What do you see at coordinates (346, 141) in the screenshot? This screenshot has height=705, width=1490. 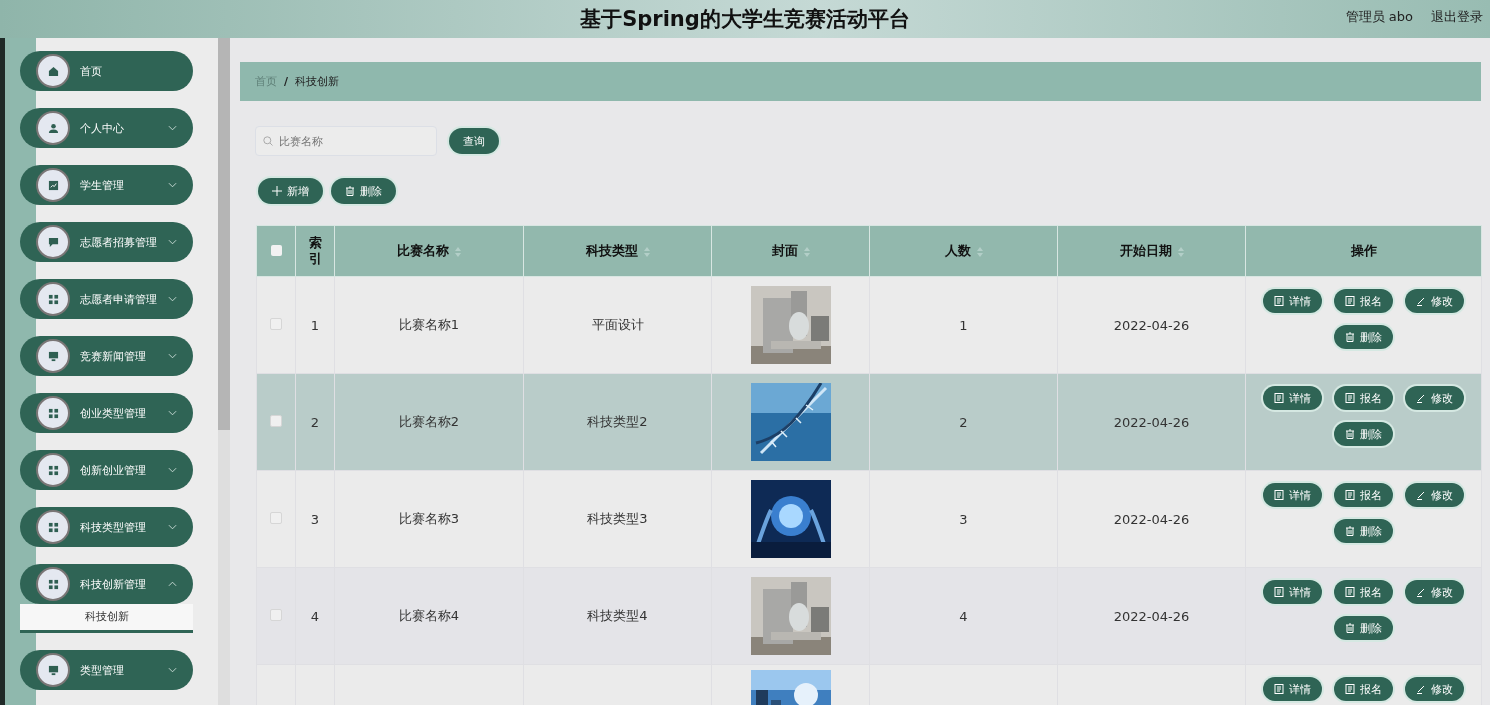 I see `search-field: 比赛名称` at bounding box center [346, 141].